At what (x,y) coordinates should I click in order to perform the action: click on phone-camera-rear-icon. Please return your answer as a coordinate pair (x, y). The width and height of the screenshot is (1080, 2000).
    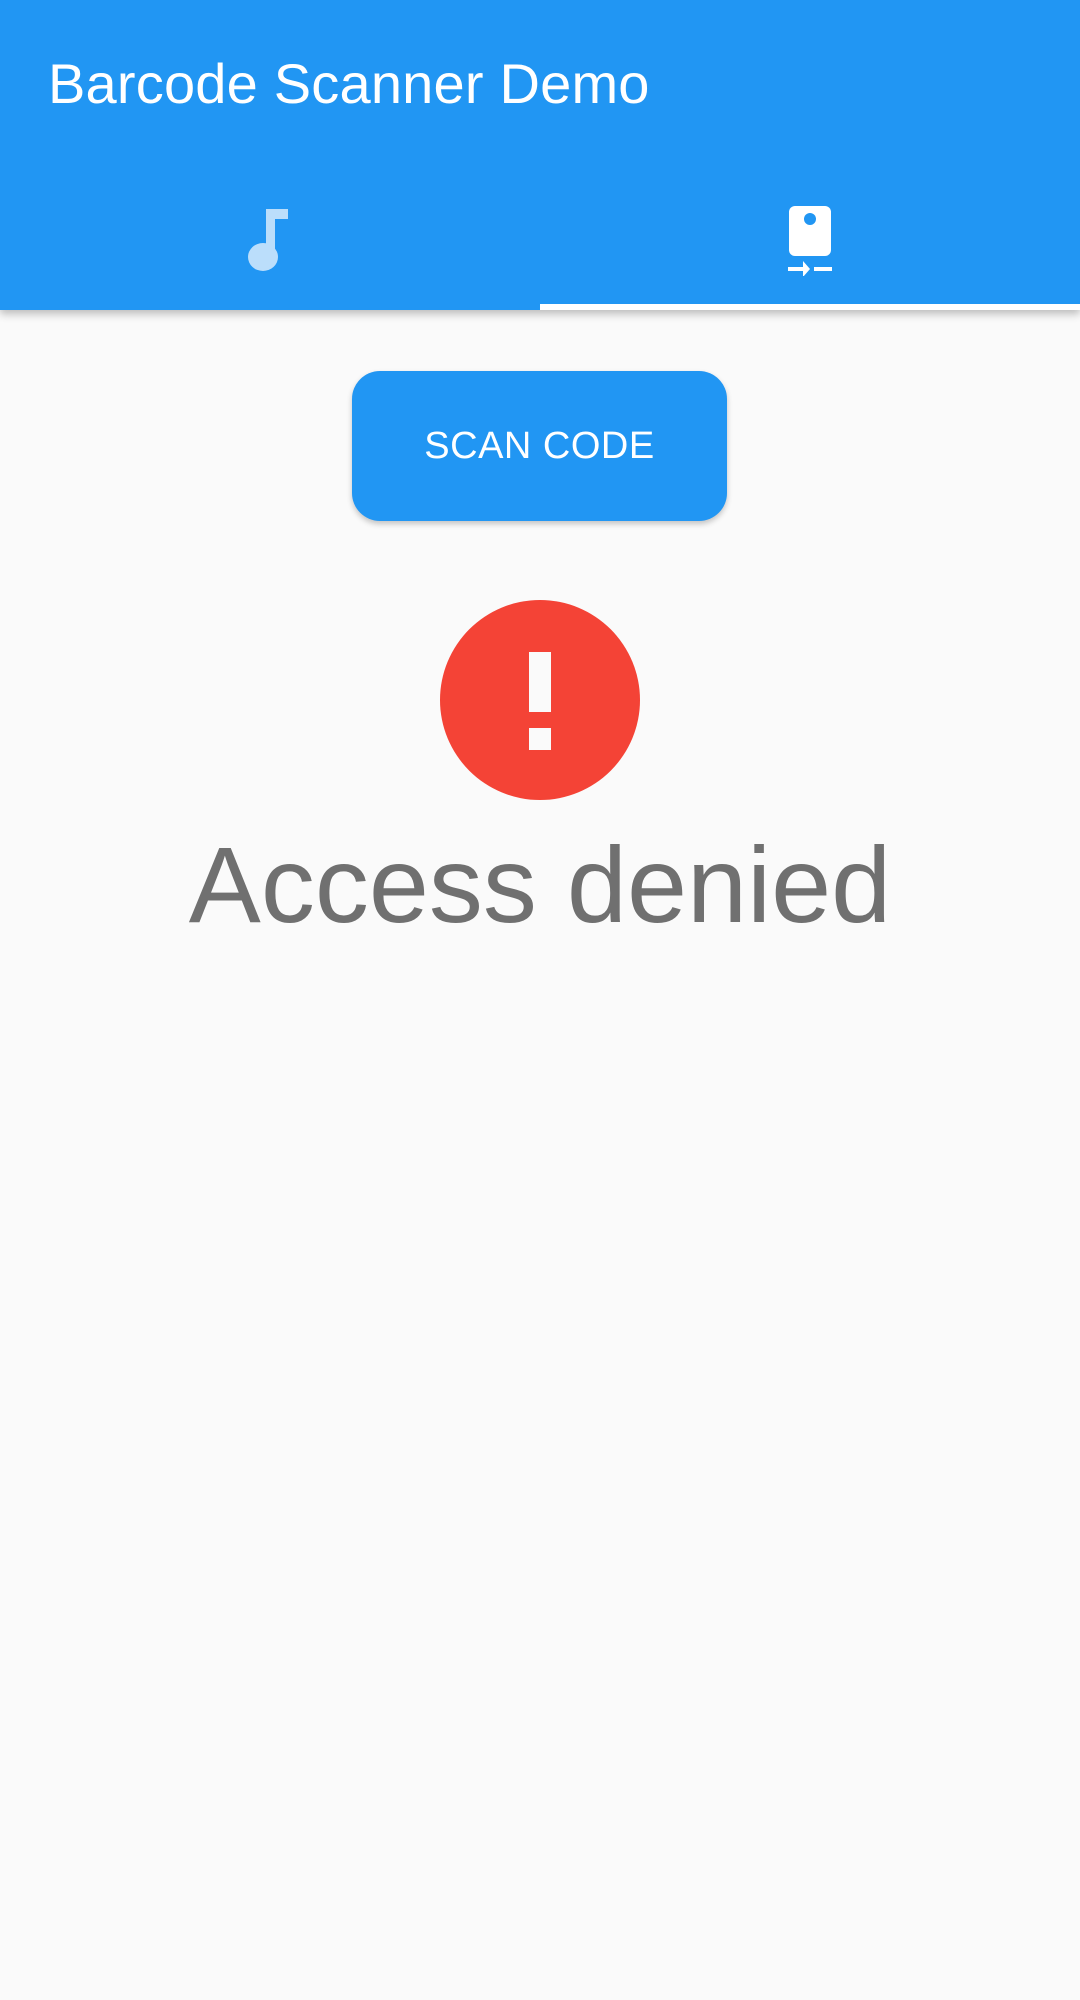
    Looking at the image, I should click on (810, 240).